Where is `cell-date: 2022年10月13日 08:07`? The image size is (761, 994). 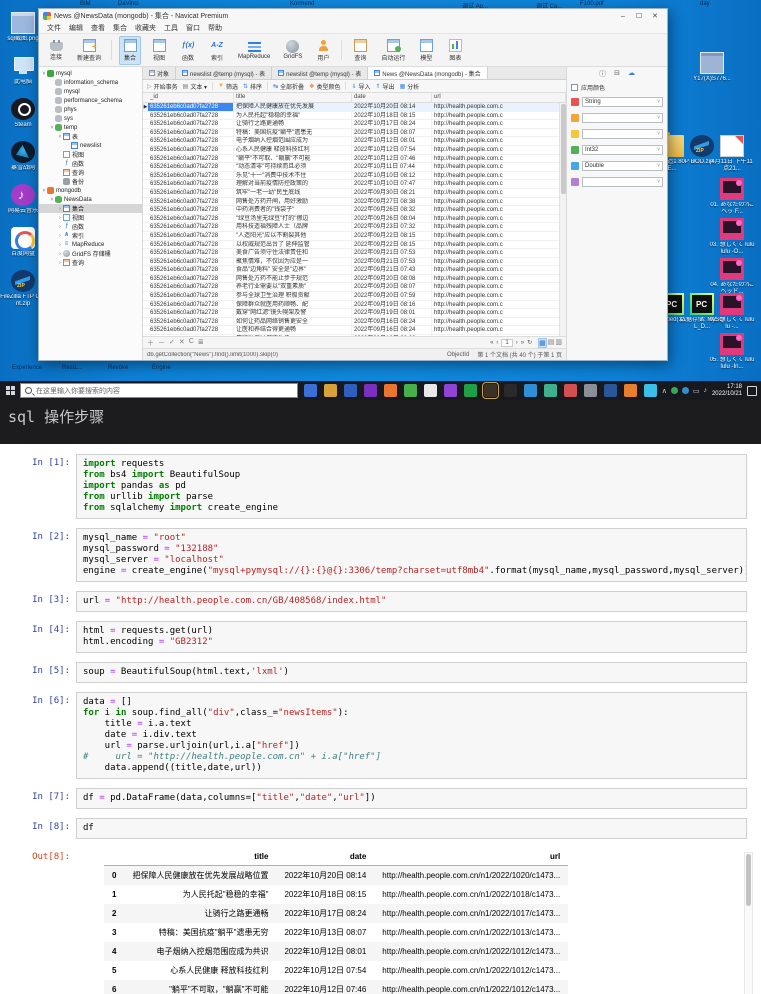
cell-date: 2022年10月13日 08:07 is located at coordinates (392, 132).